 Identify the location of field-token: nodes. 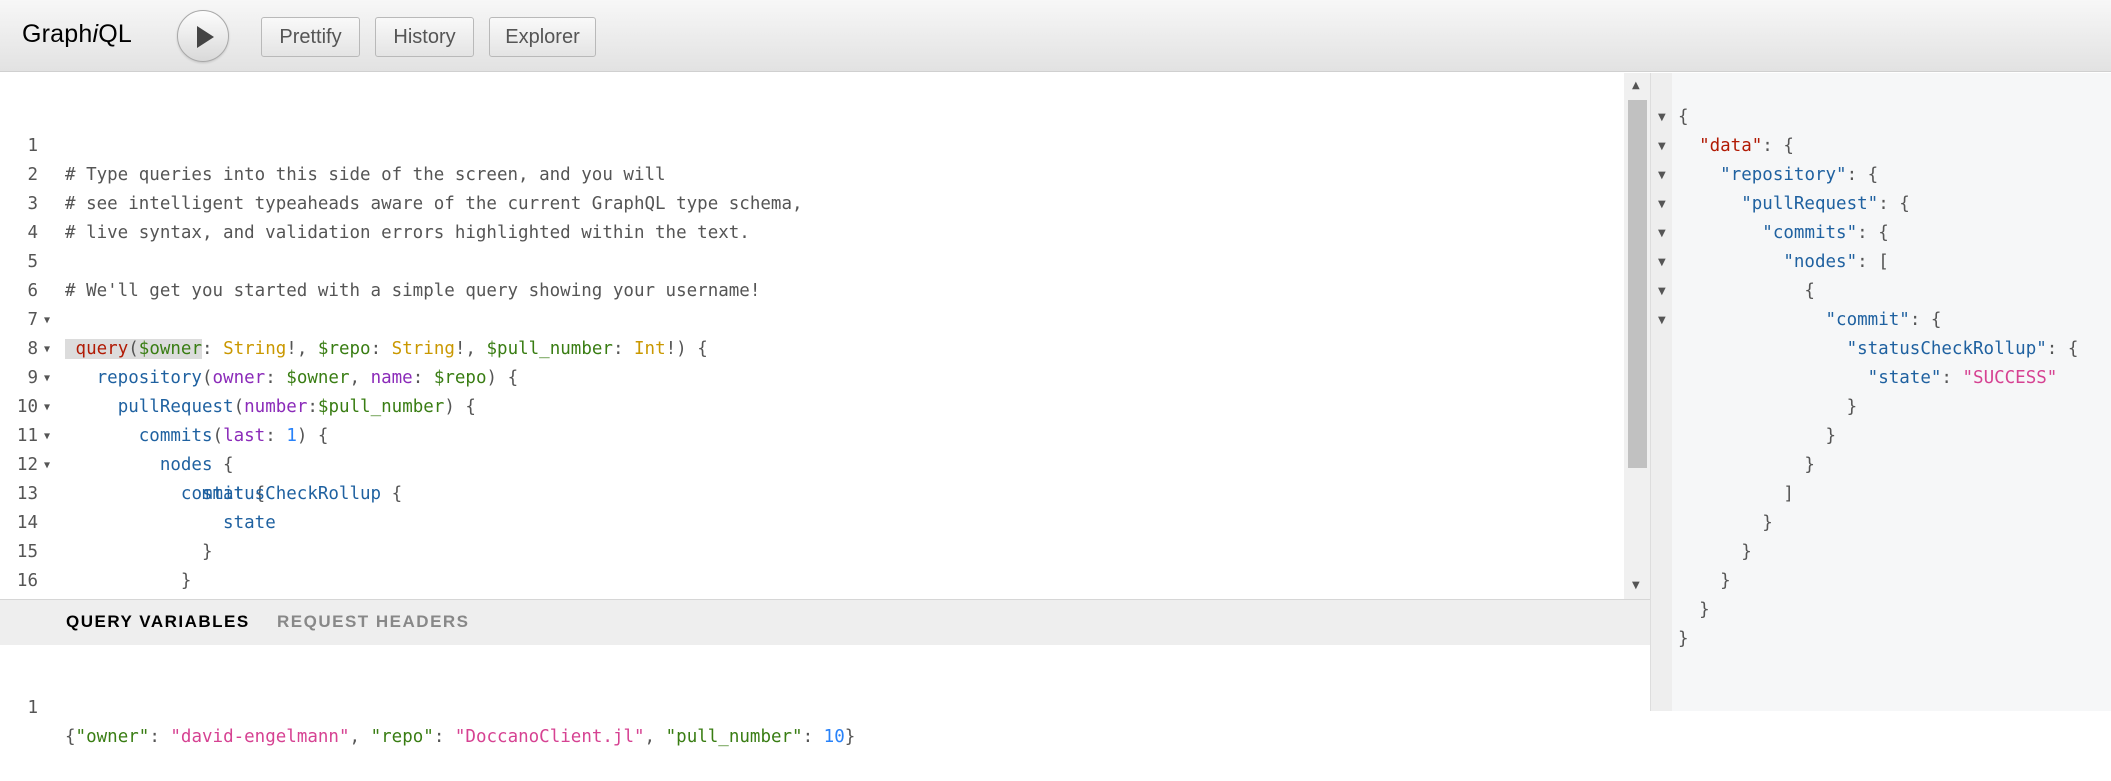
(186, 465).